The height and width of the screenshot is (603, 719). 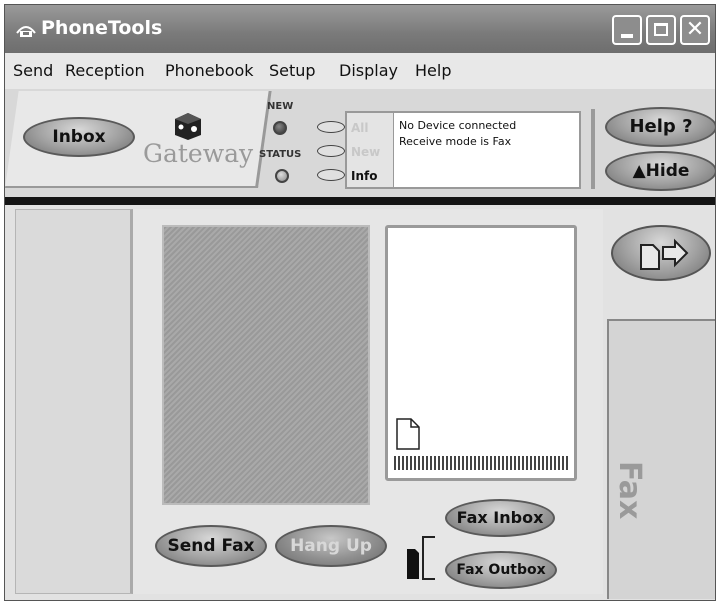 I want to click on maximize-button, so click(x=661, y=30).